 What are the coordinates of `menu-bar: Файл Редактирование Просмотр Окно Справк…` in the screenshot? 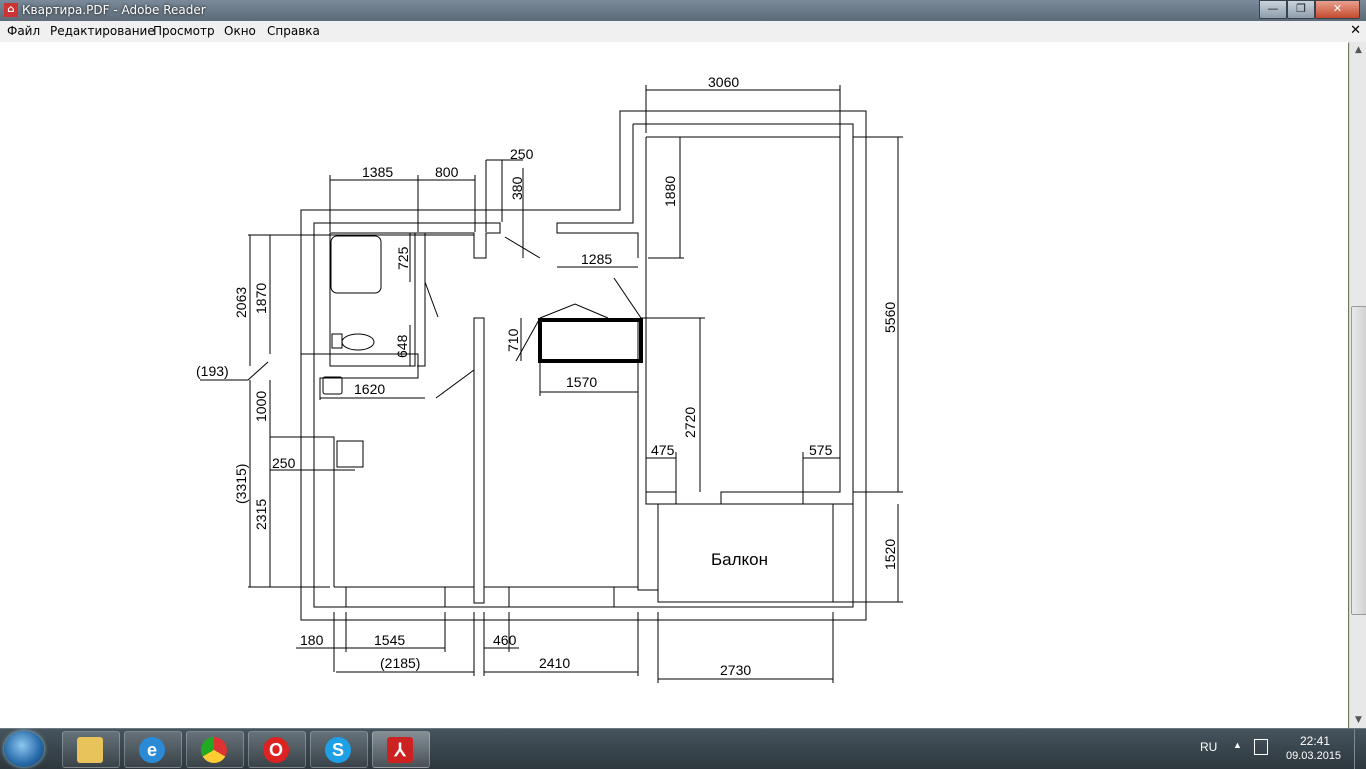 It's located at (683, 32).